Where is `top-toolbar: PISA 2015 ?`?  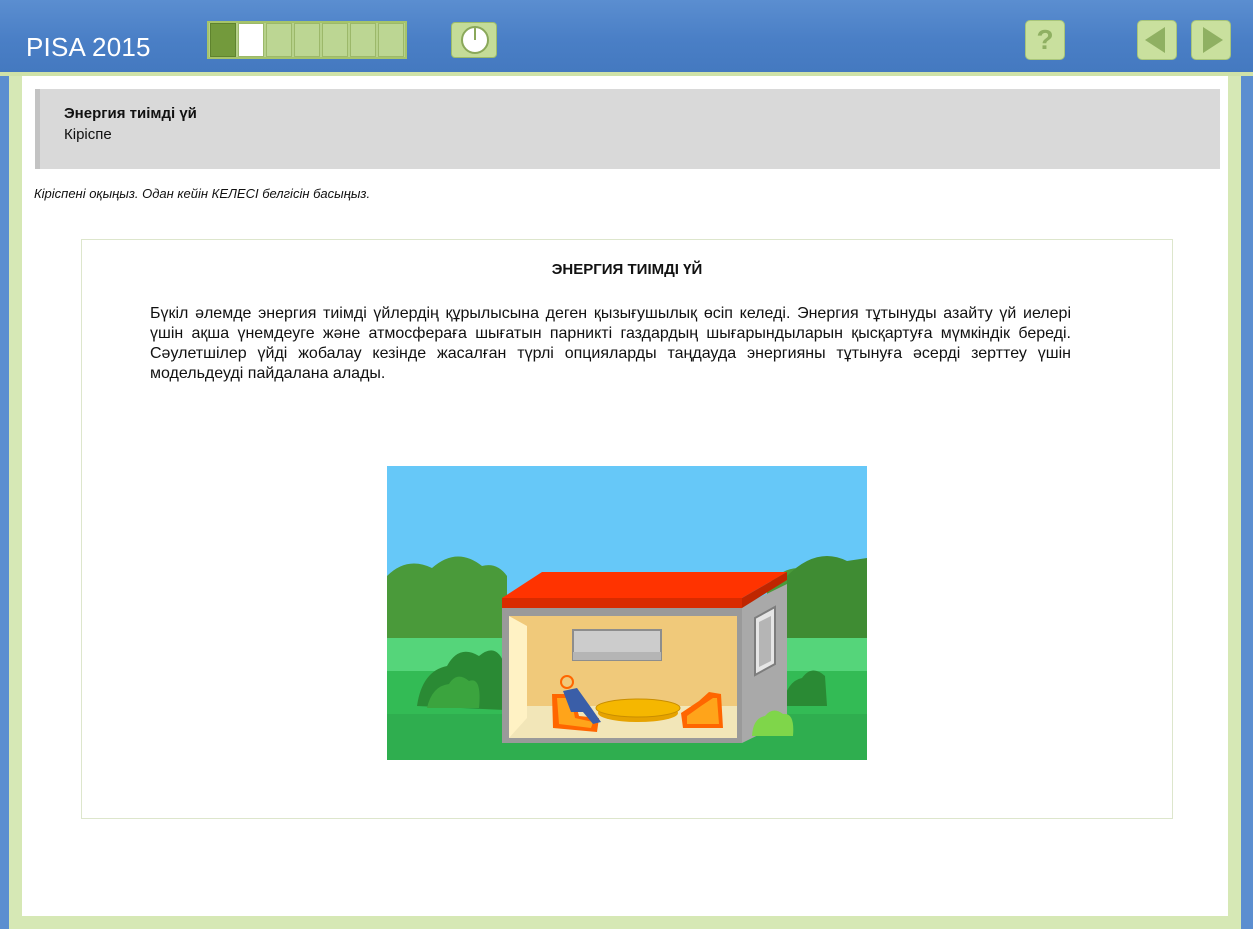
top-toolbar: PISA 2015 ? is located at coordinates (626, 38).